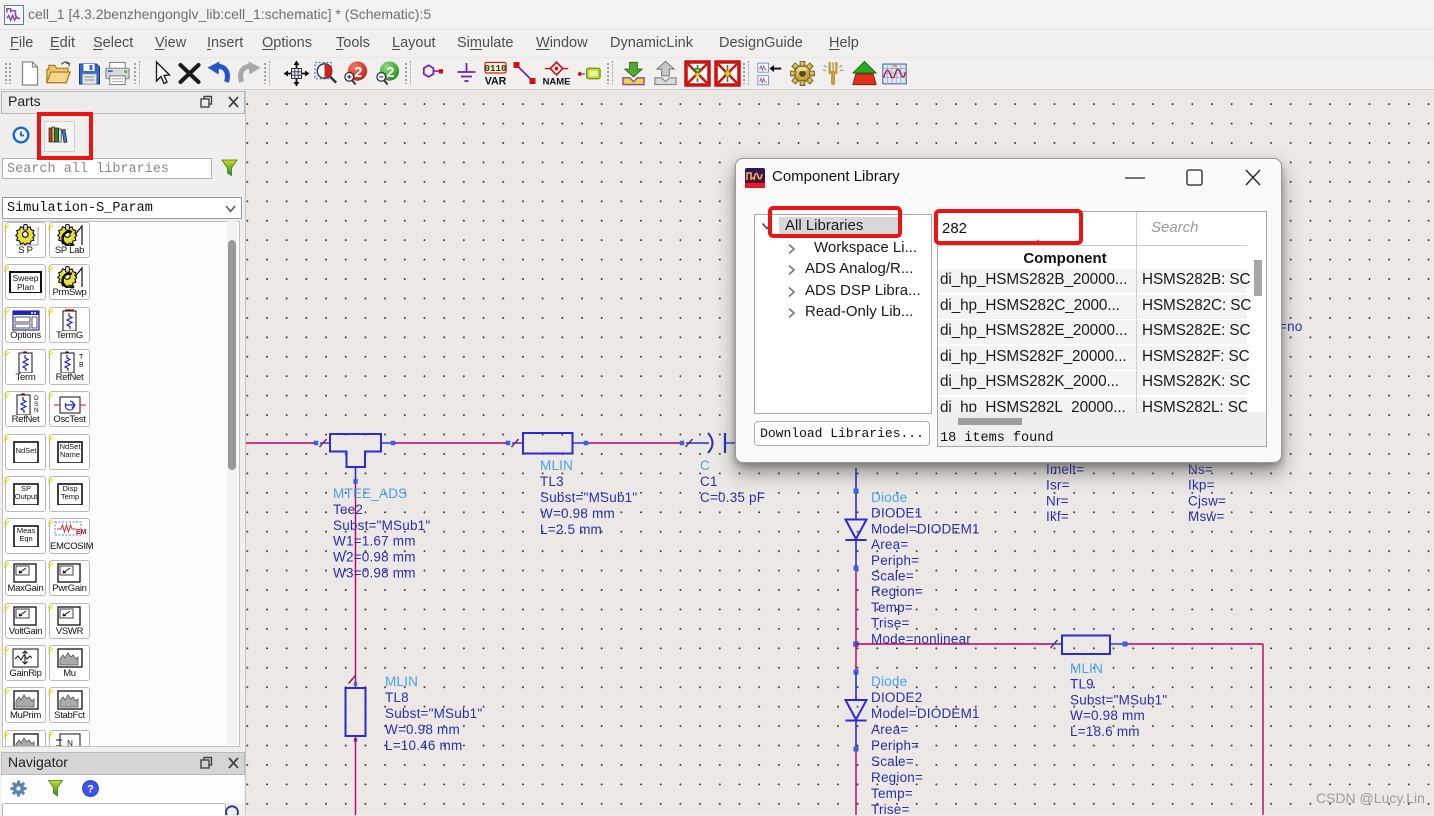  What do you see at coordinates (1207, 500) in the screenshot?
I see `svg-text: Cjsw=` at bounding box center [1207, 500].